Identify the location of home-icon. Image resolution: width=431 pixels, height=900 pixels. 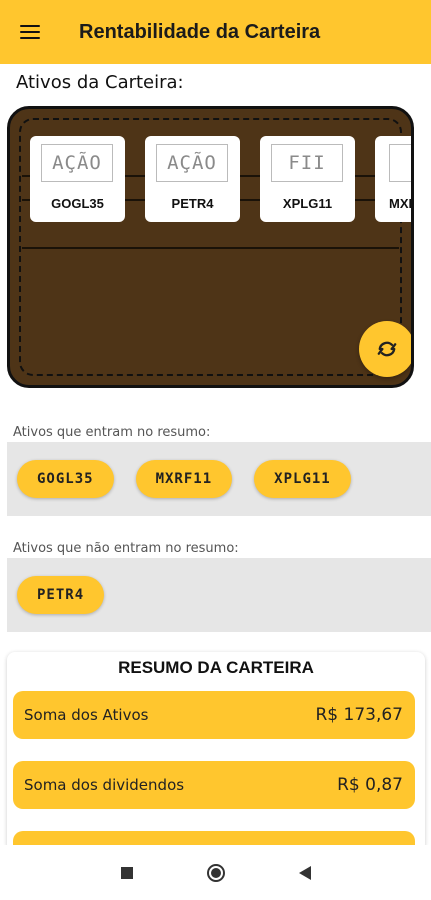
(215, 872).